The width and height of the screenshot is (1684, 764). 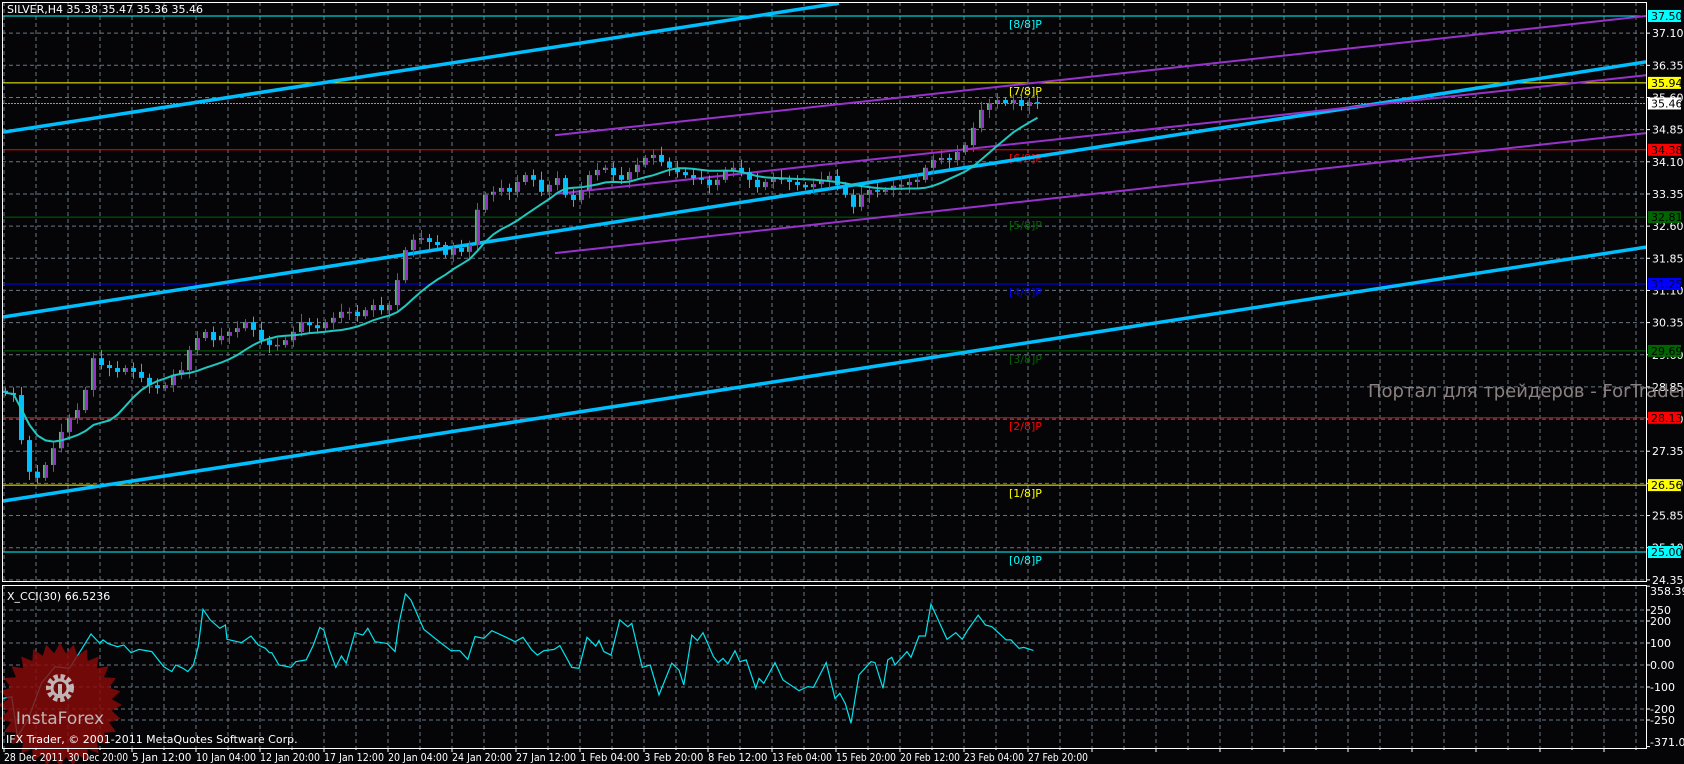 What do you see at coordinates (1025, 225) in the screenshot?
I see `murrey-level-label: [5/8]P` at bounding box center [1025, 225].